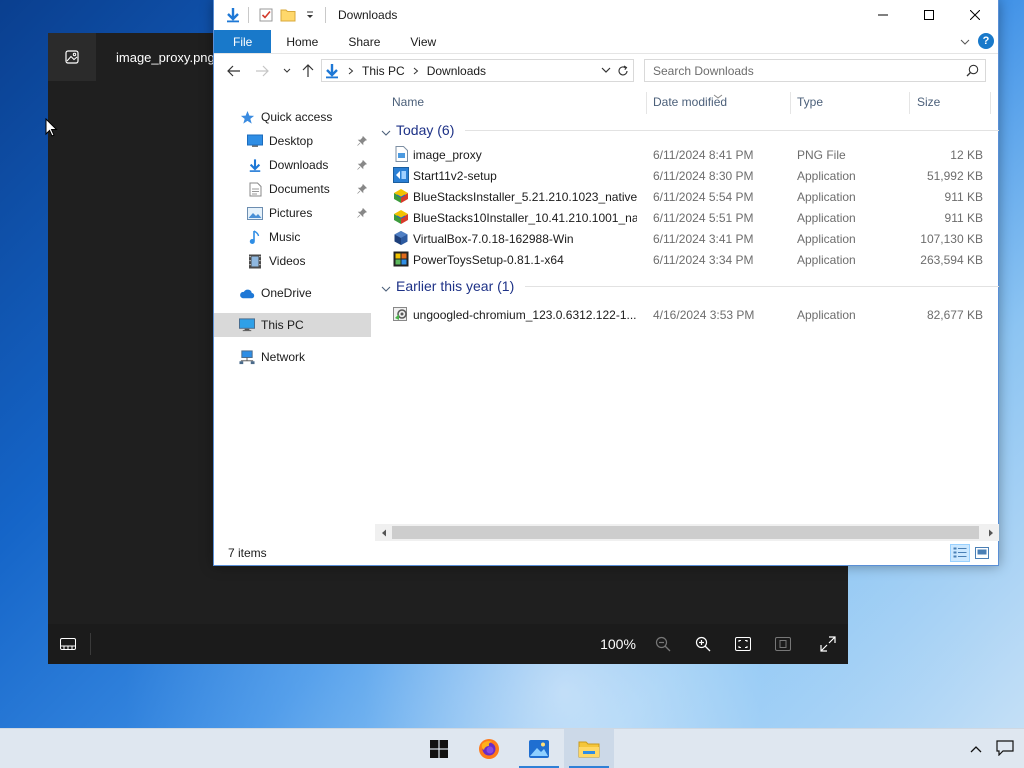  What do you see at coordinates (247, 553) in the screenshot?
I see `item-count: 7 items` at bounding box center [247, 553].